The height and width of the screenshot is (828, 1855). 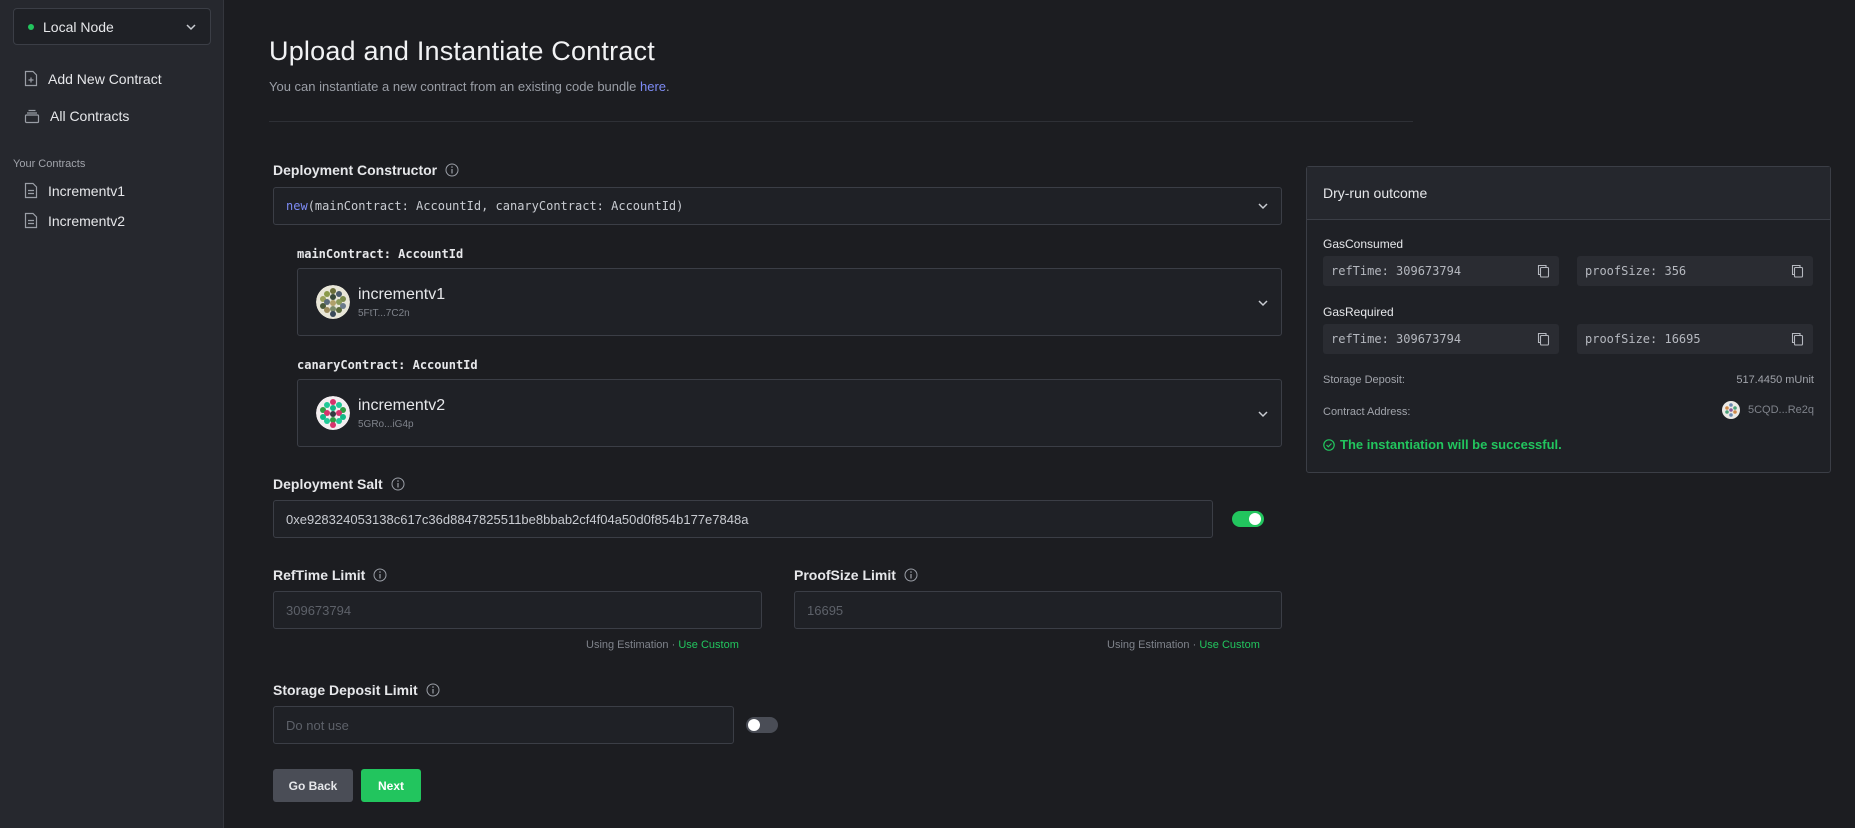 What do you see at coordinates (841, 121) in the screenshot?
I see `divider` at bounding box center [841, 121].